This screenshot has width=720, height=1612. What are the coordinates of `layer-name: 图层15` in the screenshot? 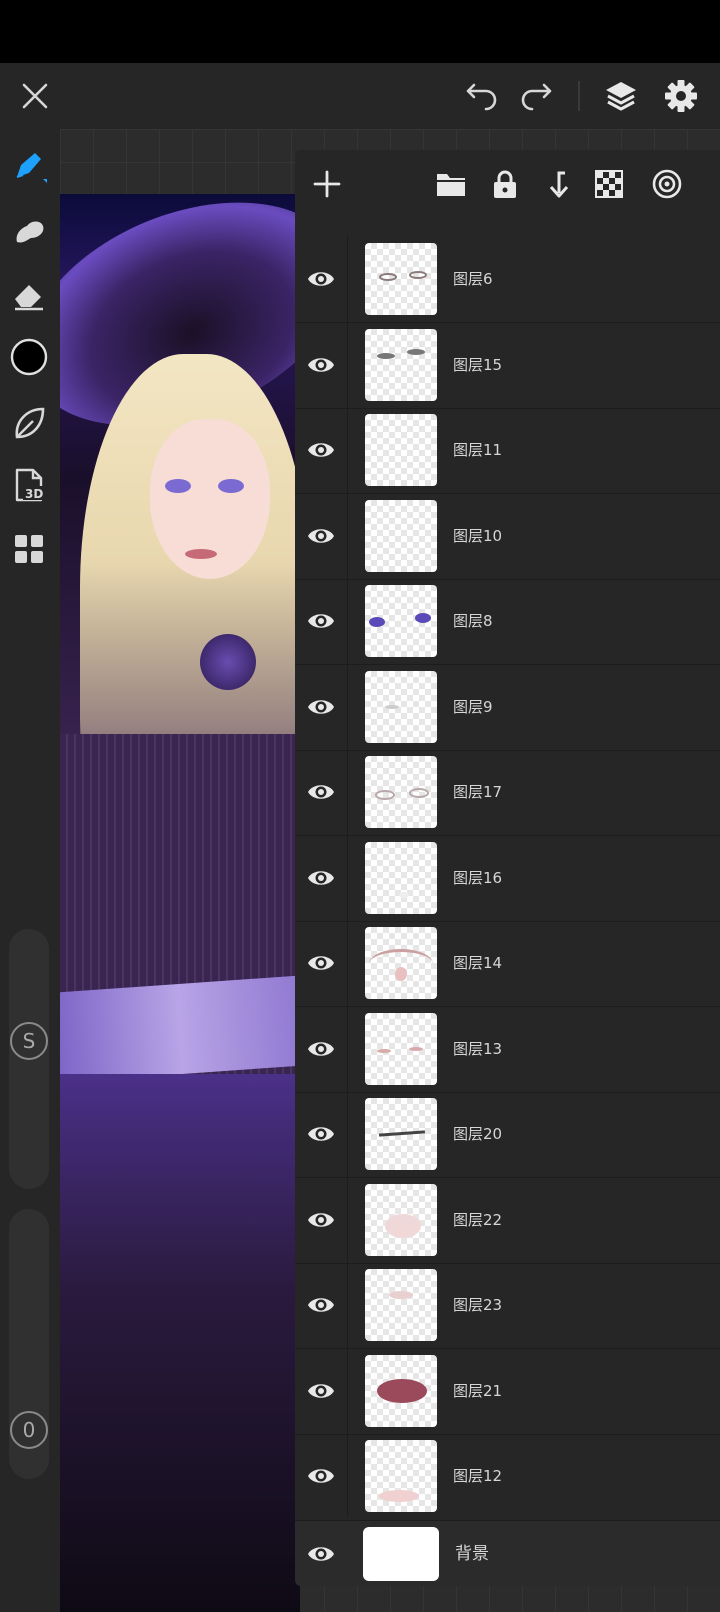 It's located at (478, 364).